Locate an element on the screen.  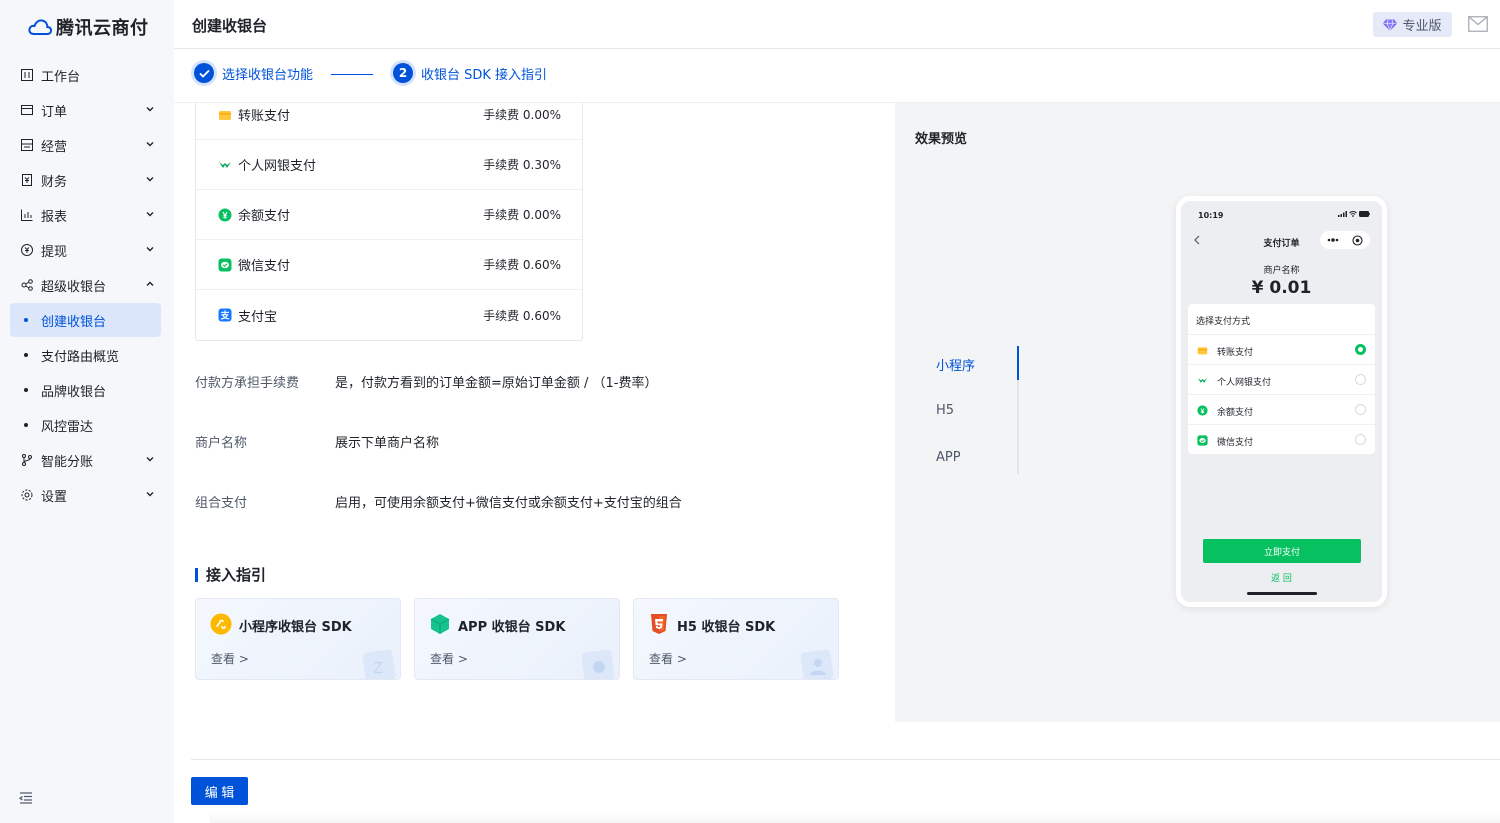
step-connector is located at coordinates (352, 74).